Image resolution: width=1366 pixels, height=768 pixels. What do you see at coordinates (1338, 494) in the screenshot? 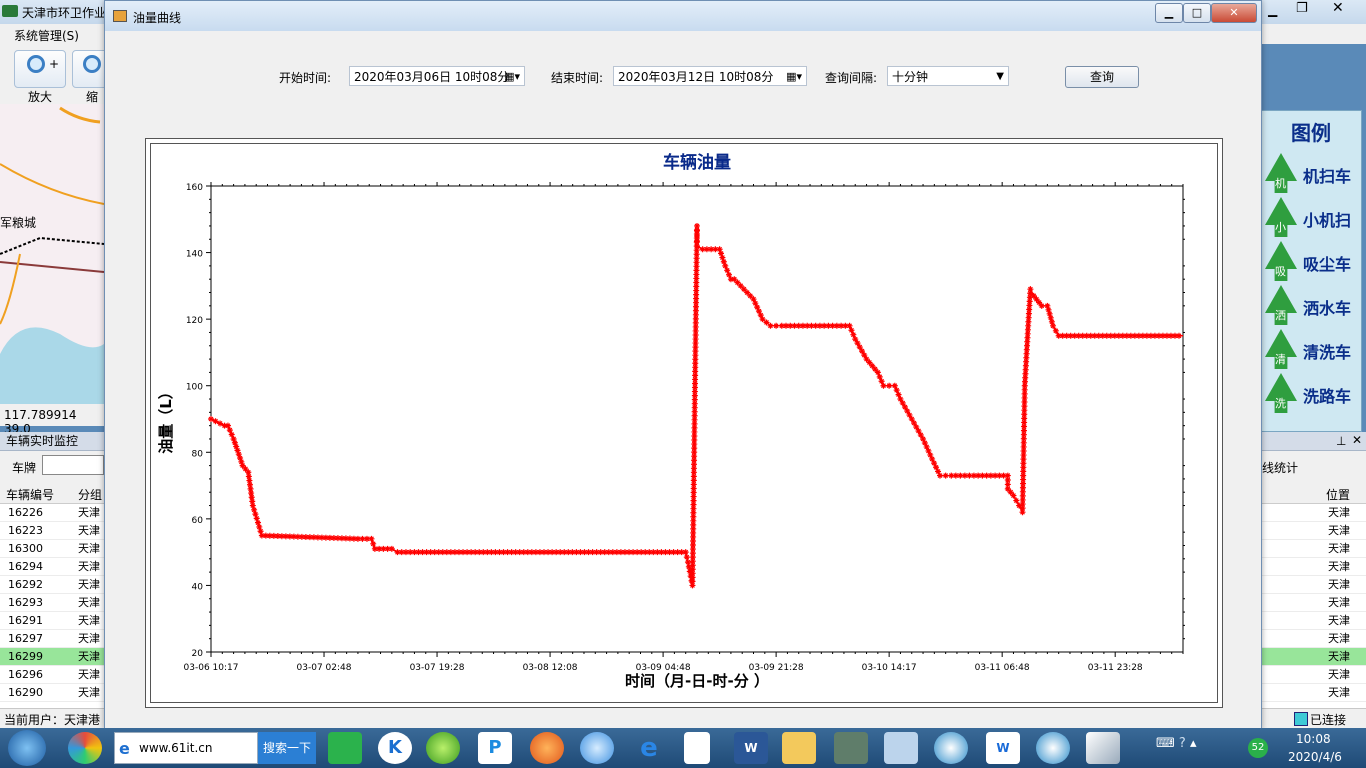
I see `col-position: 位置` at bounding box center [1338, 494].